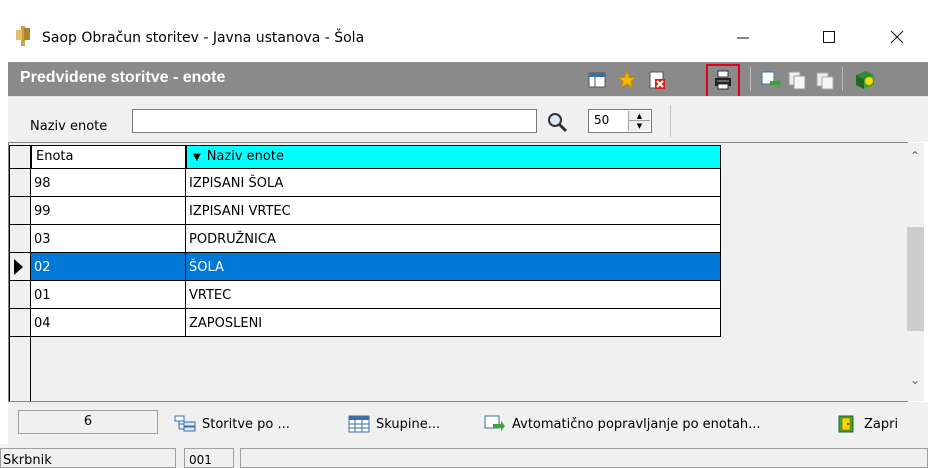 The height and width of the screenshot is (468, 928). I want to click on table-row: 04 ZAPOSLENI, so click(365, 323).